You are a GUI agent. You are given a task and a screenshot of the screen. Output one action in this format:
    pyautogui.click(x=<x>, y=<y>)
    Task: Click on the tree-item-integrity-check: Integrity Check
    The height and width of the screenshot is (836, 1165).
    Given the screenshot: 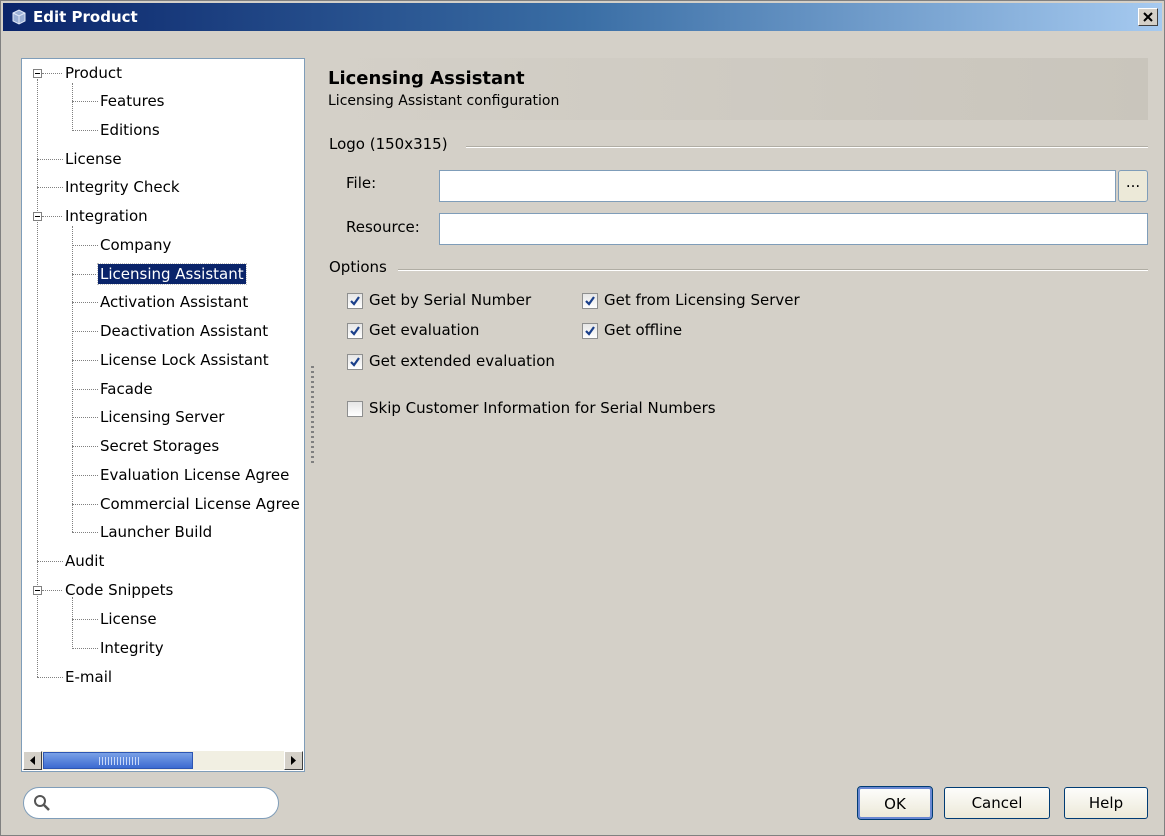 What is the action you would take?
    pyautogui.click(x=122, y=187)
    